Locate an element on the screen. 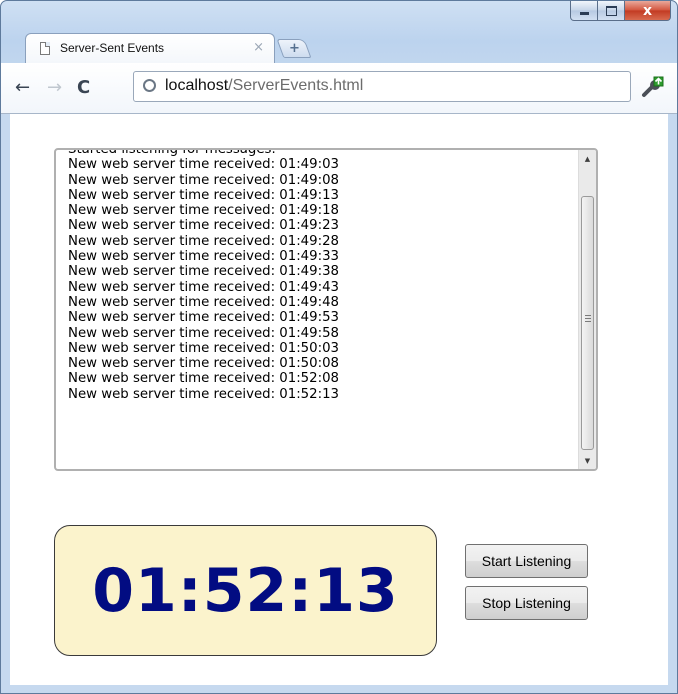  new-tab-button: + is located at coordinates (294, 48).